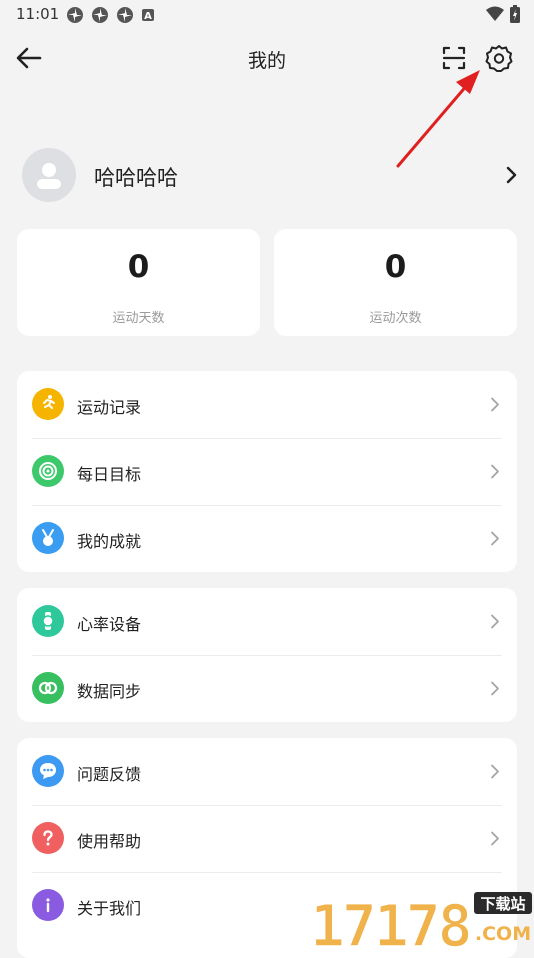  I want to click on menu-item-heart-rate-device: 心率设备, so click(267, 621).